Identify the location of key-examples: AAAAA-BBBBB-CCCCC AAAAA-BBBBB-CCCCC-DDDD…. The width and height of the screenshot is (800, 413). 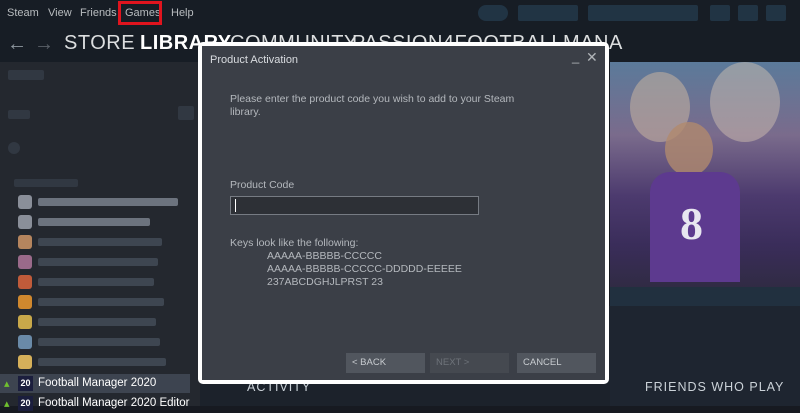
(364, 269).